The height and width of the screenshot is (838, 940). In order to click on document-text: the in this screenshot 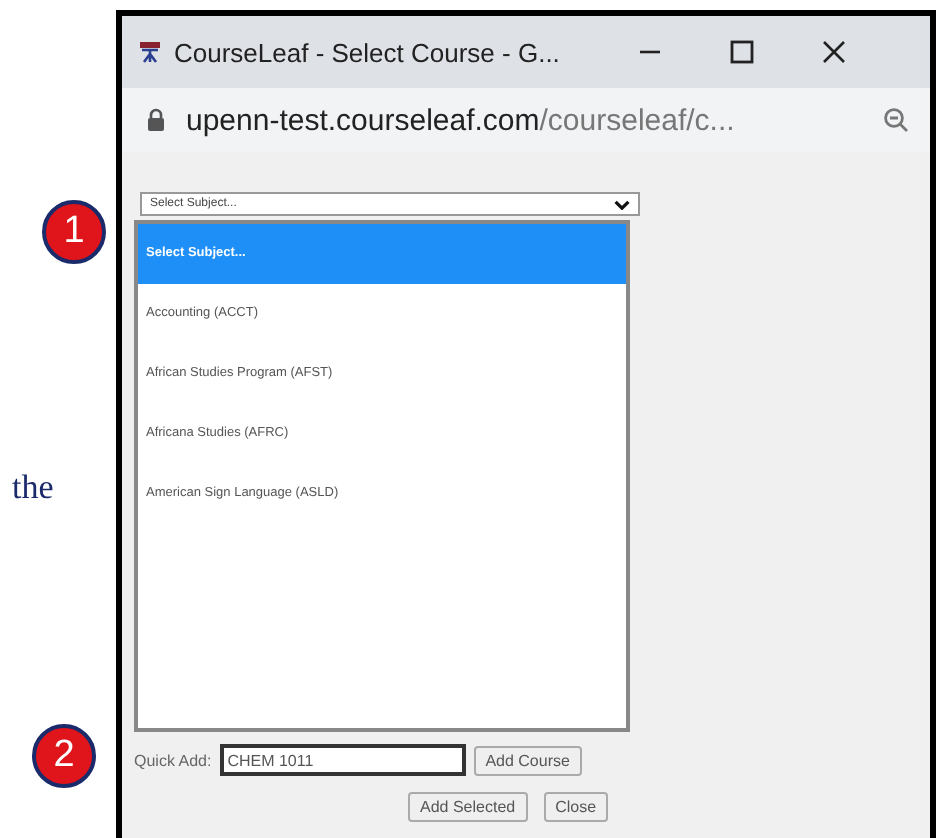, I will do `click(33, 488)`.